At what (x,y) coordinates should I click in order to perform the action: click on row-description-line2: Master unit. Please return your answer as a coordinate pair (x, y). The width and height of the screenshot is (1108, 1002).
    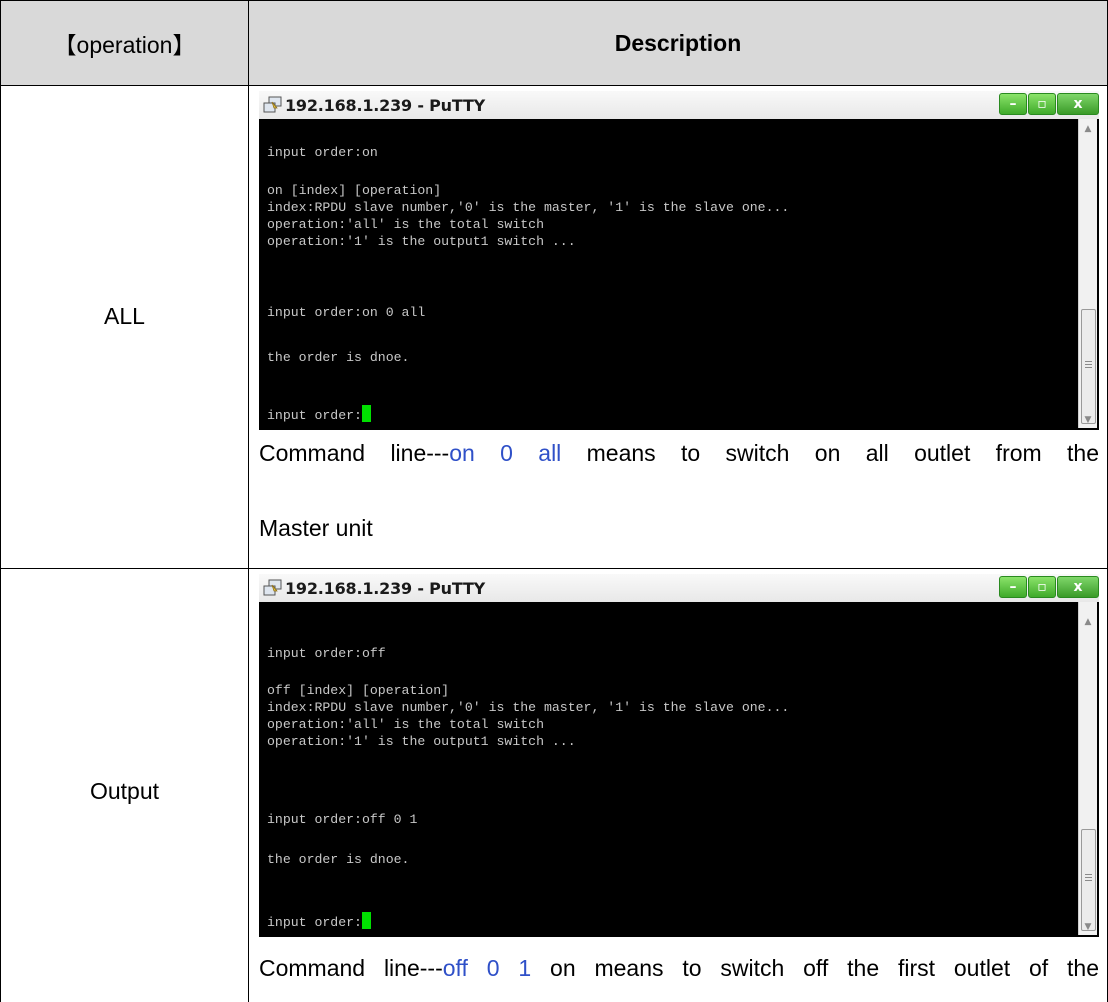
    Looking at the image, I should click on (316, 528).